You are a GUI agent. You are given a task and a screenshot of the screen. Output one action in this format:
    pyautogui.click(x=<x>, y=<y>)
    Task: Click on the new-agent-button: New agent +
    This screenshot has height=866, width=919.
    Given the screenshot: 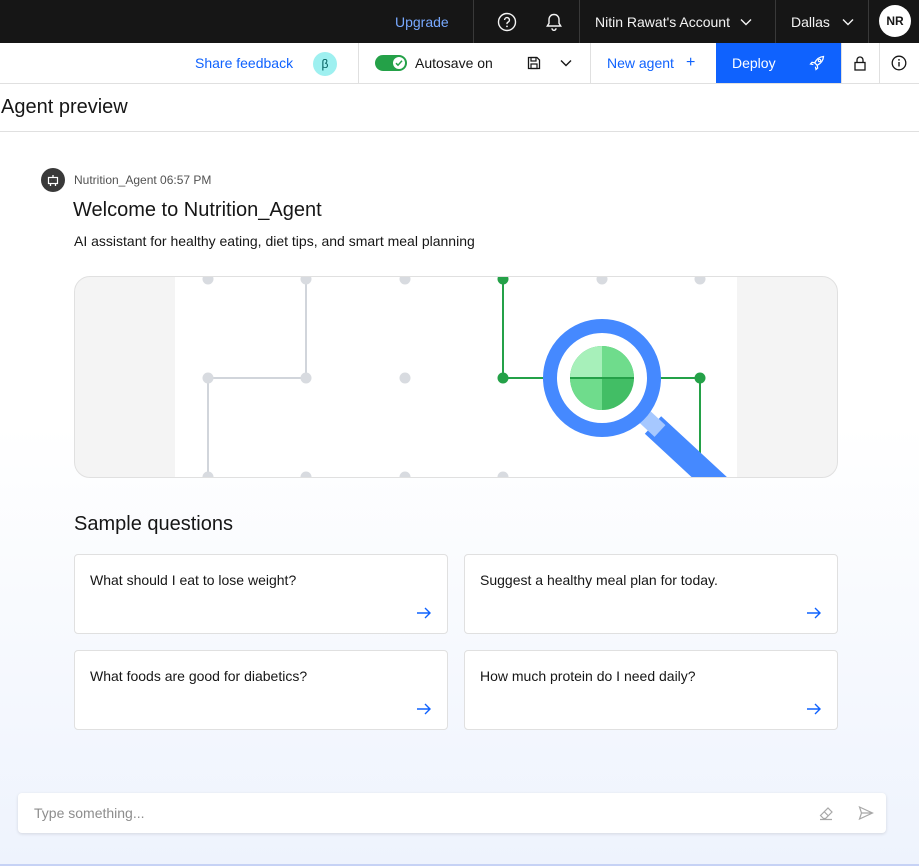 What is the action you would take?
    pyautogui.click(x=651, y=63)
    